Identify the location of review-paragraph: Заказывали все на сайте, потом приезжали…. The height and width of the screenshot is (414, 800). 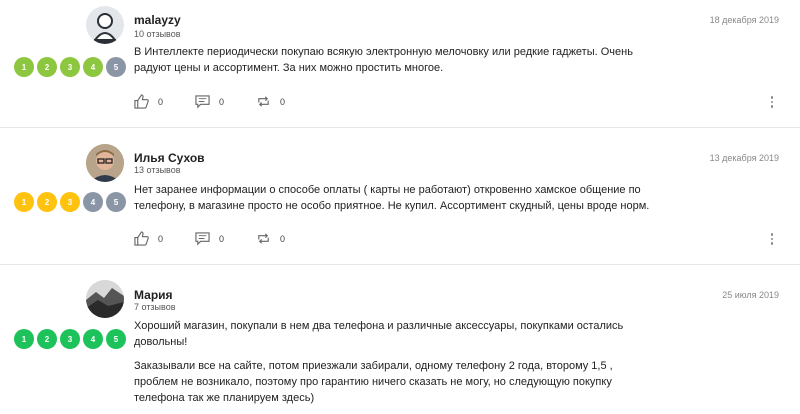
(373, 382).